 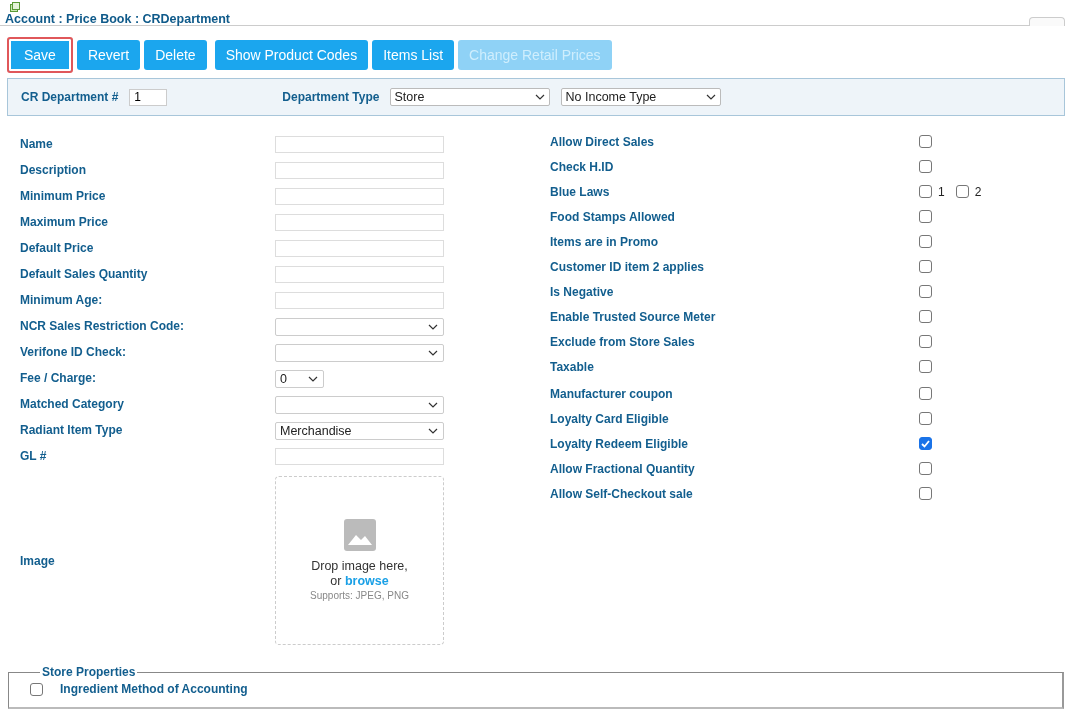 What do you see at coordinates (154, 689) in the screenshot?
I see `option-label: Ingredient Method of Accounting` at bounding box center [154, 689].